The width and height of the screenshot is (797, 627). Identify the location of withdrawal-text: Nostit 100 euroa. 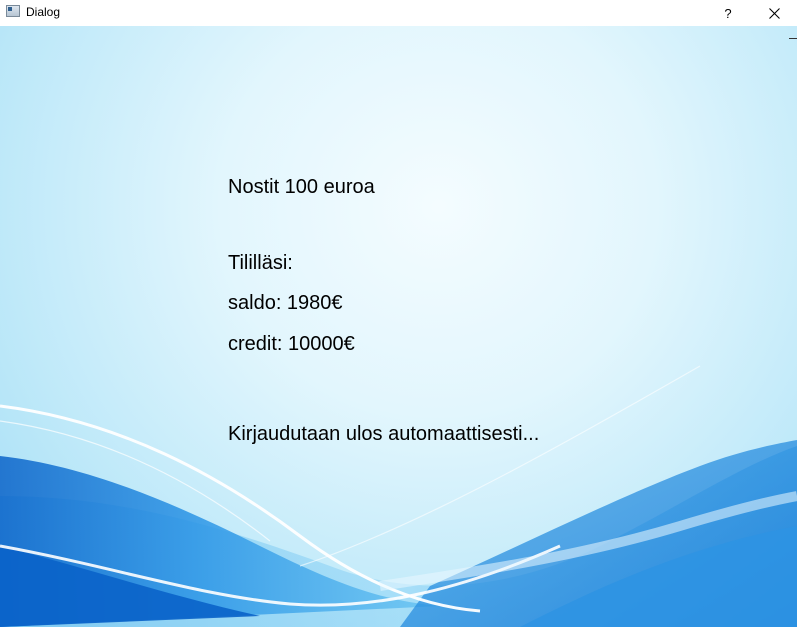
(301, 187).